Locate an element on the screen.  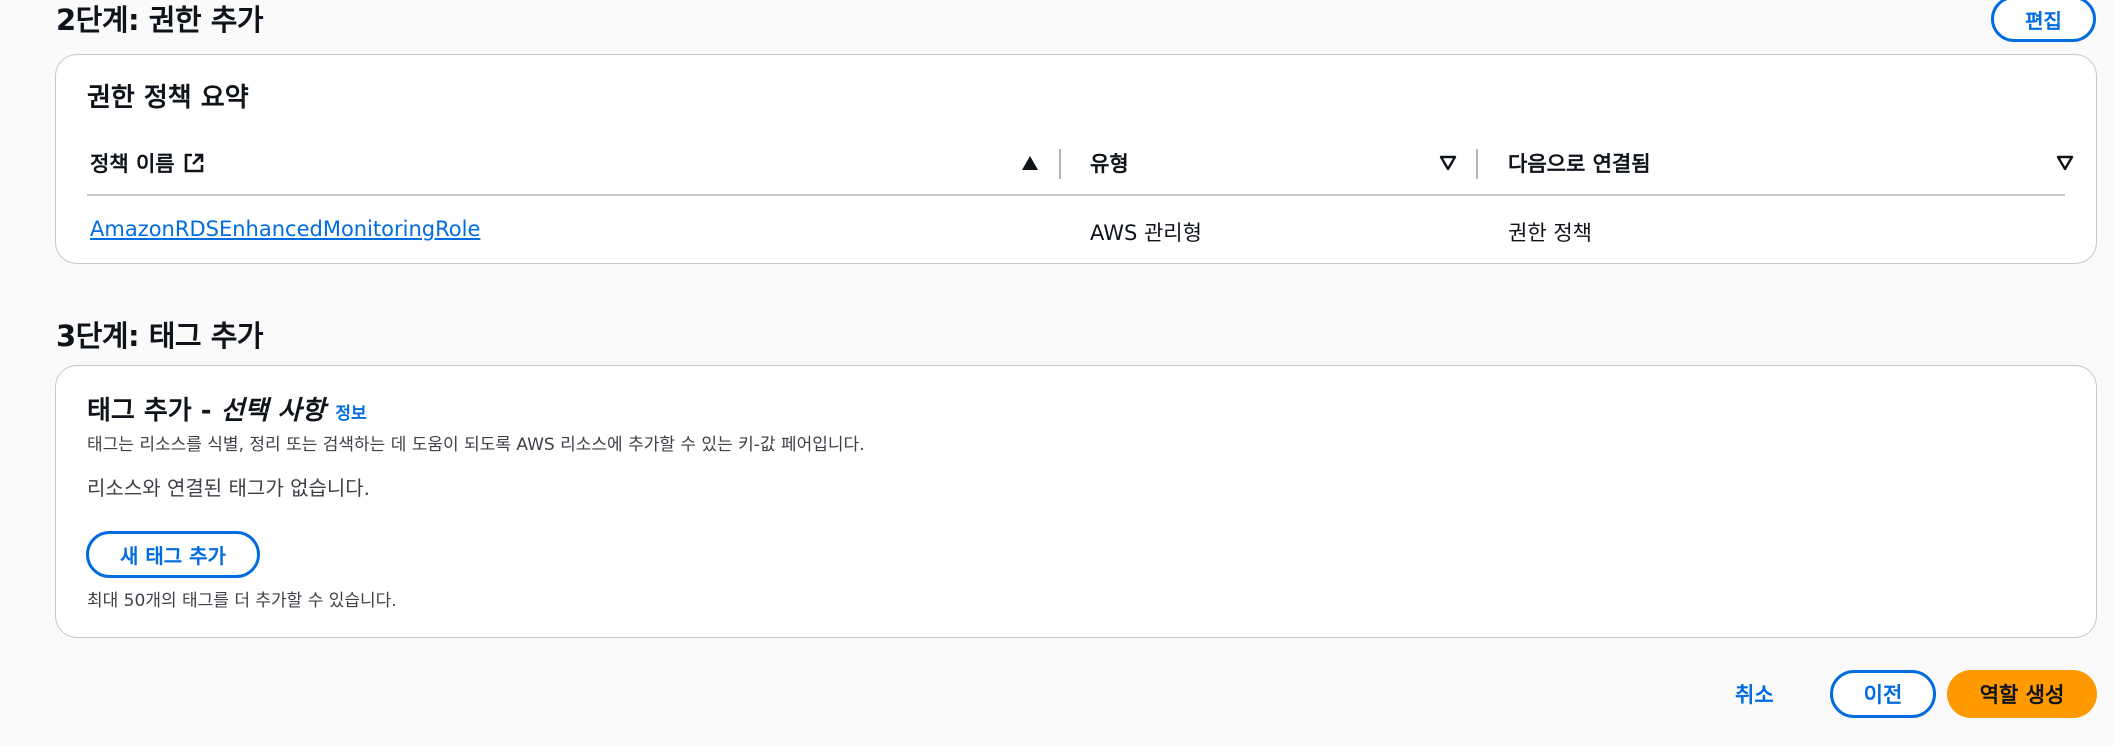
edit-button: 편집 is located at coordinates (2043, 21).